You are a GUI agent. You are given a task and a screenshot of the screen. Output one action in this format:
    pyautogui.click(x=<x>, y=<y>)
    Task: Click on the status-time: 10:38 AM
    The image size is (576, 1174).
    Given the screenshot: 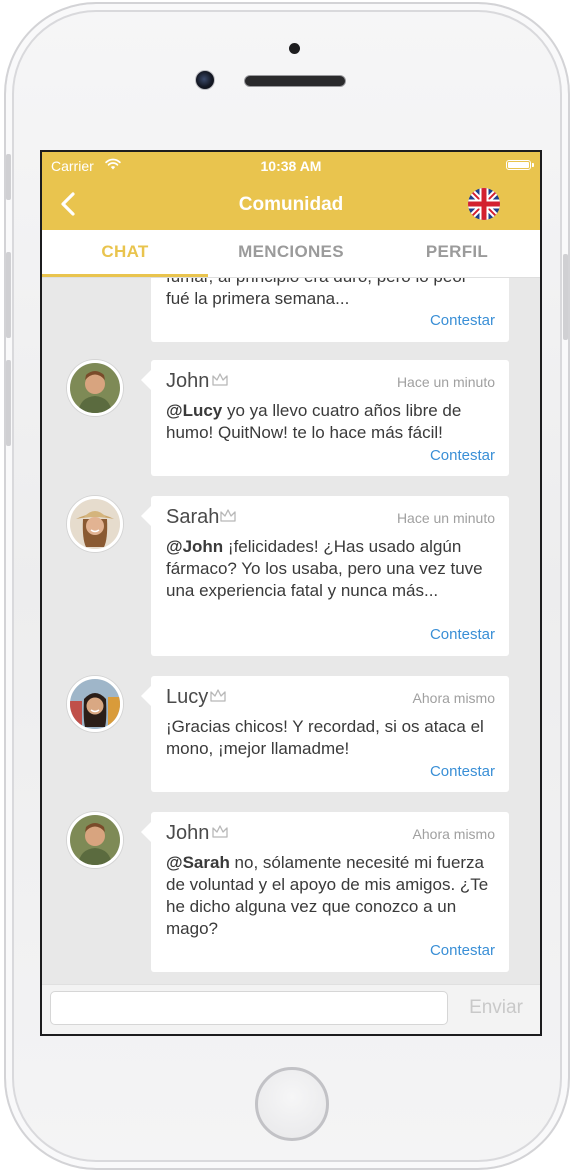 What is the action you would take?
    pyautogui.click(x=291, y=166)
    